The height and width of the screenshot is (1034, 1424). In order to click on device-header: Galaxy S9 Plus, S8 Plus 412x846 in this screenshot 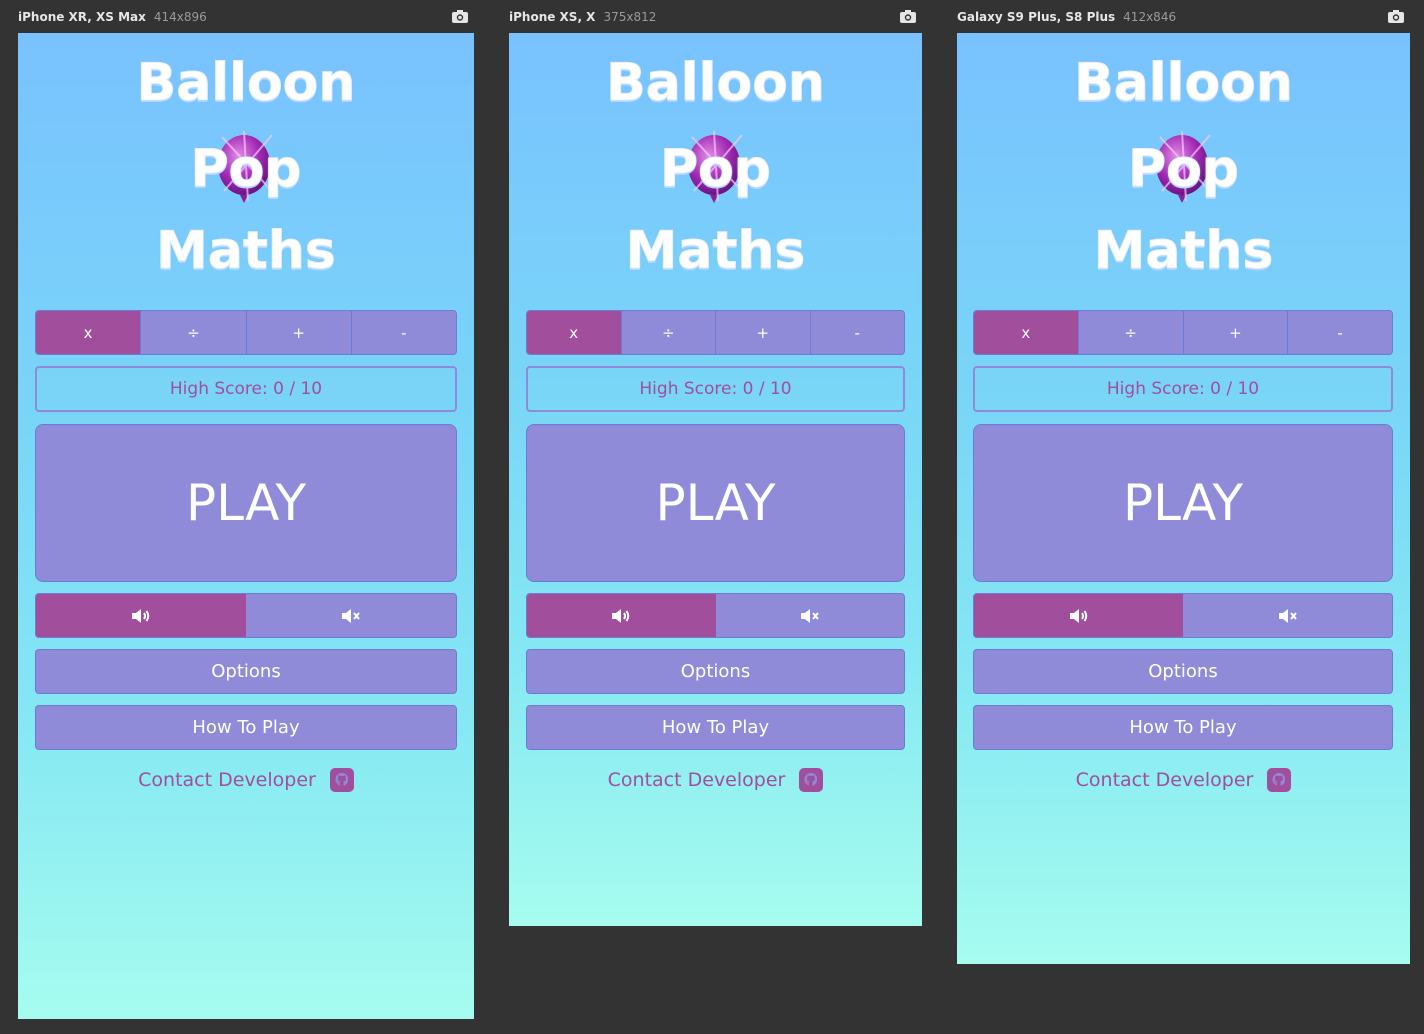, I will do `click(1066, 17)`.